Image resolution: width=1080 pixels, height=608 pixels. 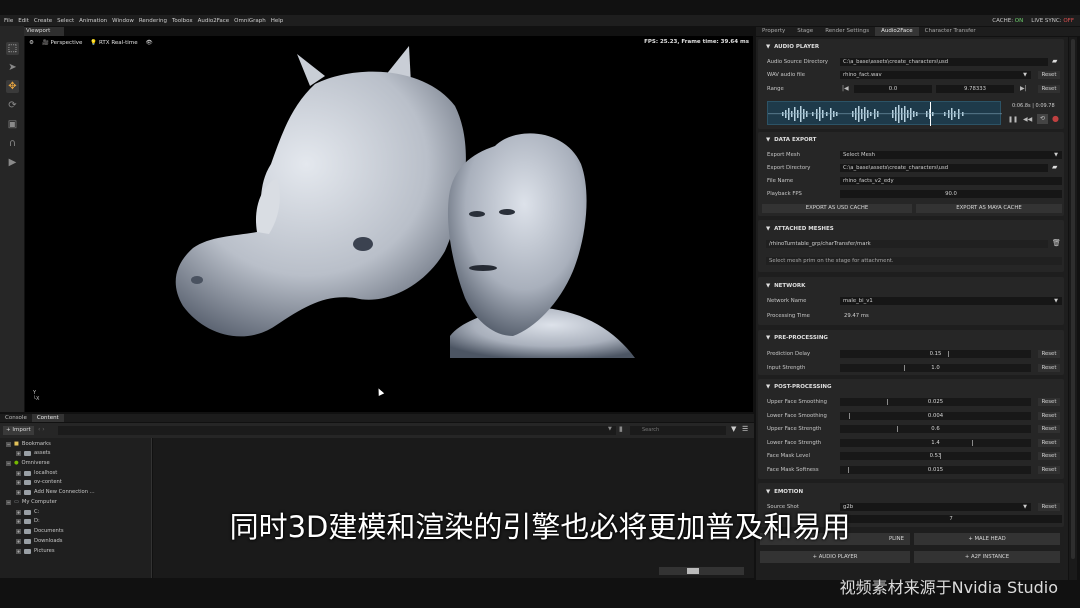 What do you see at coordinates (944, 168) in the screenshot?
I see `export-dir-field: C:\a_base\assets\create_characters\usd` at bounding box center [944, 168].